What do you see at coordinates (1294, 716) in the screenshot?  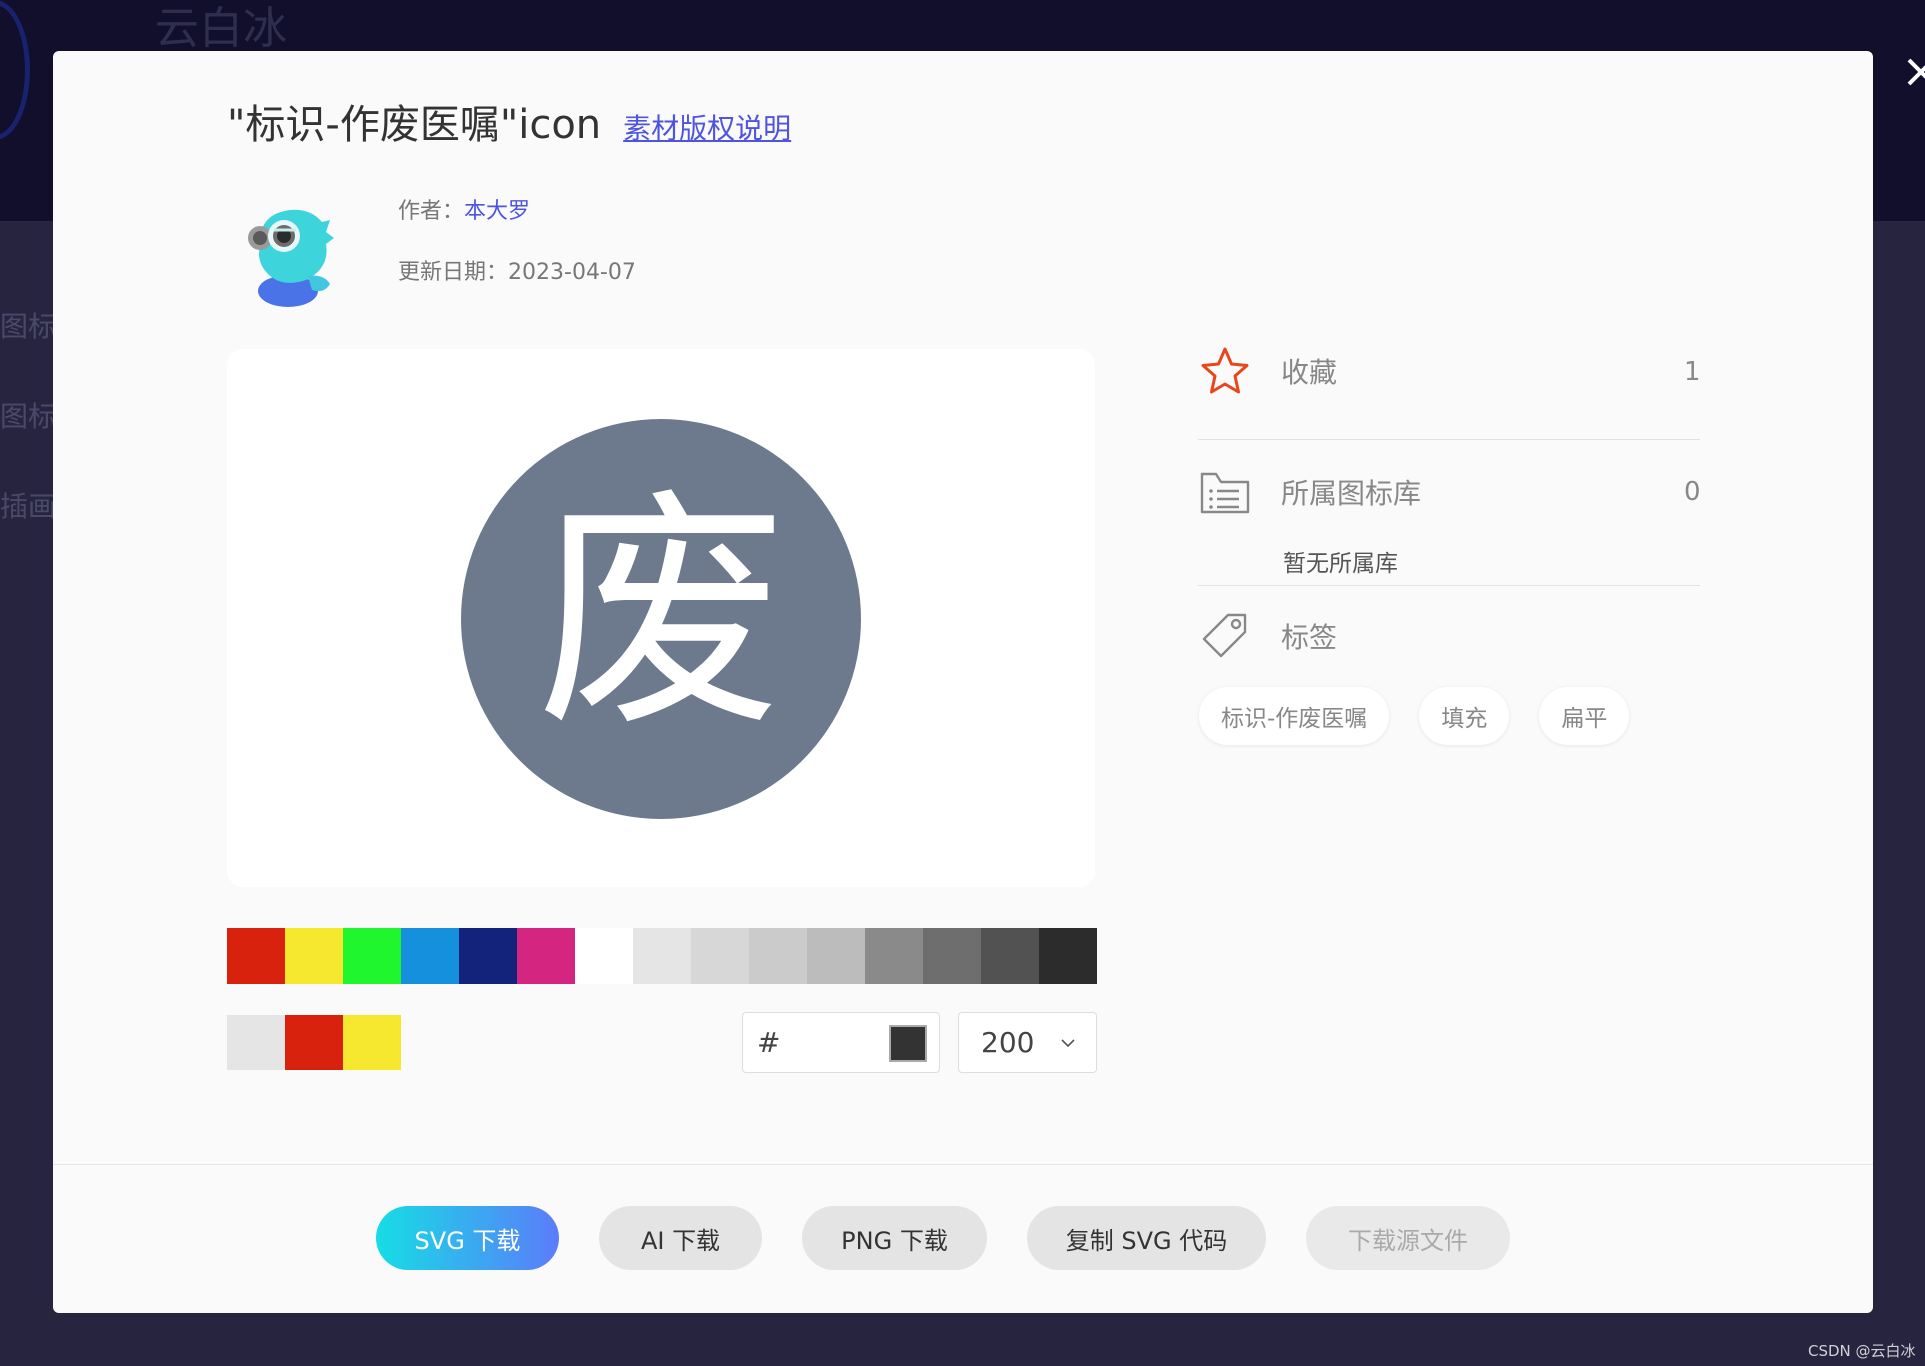 I see `tag-chip: 标识-作废医嘱` at bounding box center [1294, 716].